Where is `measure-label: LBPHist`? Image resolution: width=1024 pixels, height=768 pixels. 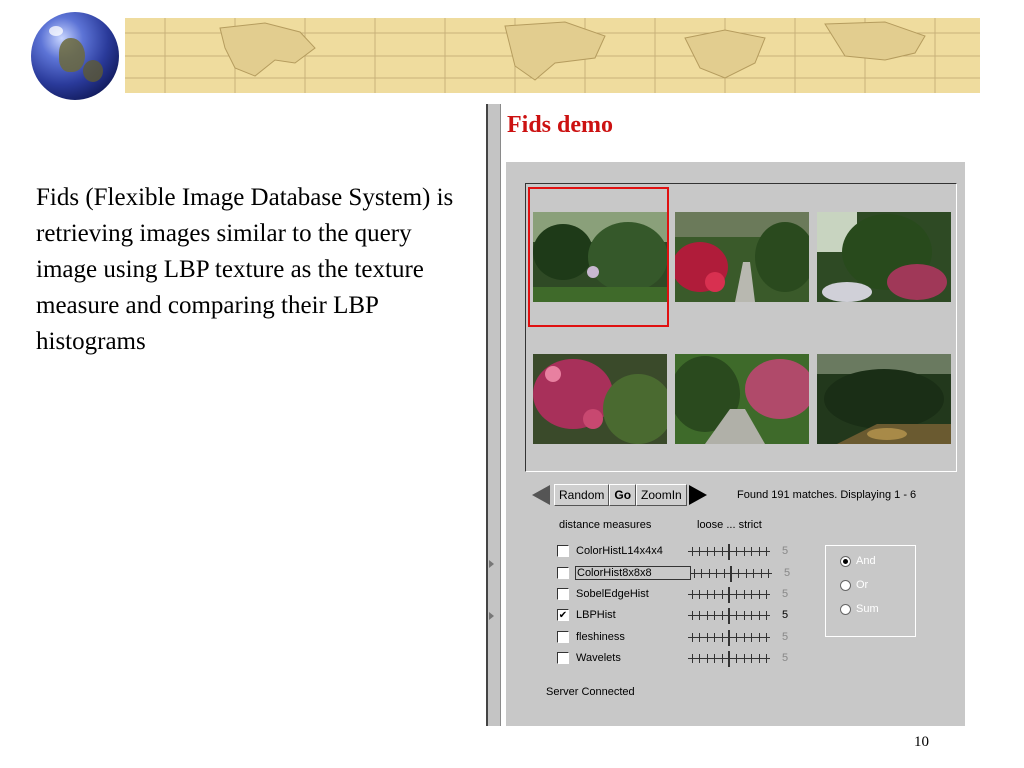 measure-label: LBPHist is located at coordinates (596, 615).